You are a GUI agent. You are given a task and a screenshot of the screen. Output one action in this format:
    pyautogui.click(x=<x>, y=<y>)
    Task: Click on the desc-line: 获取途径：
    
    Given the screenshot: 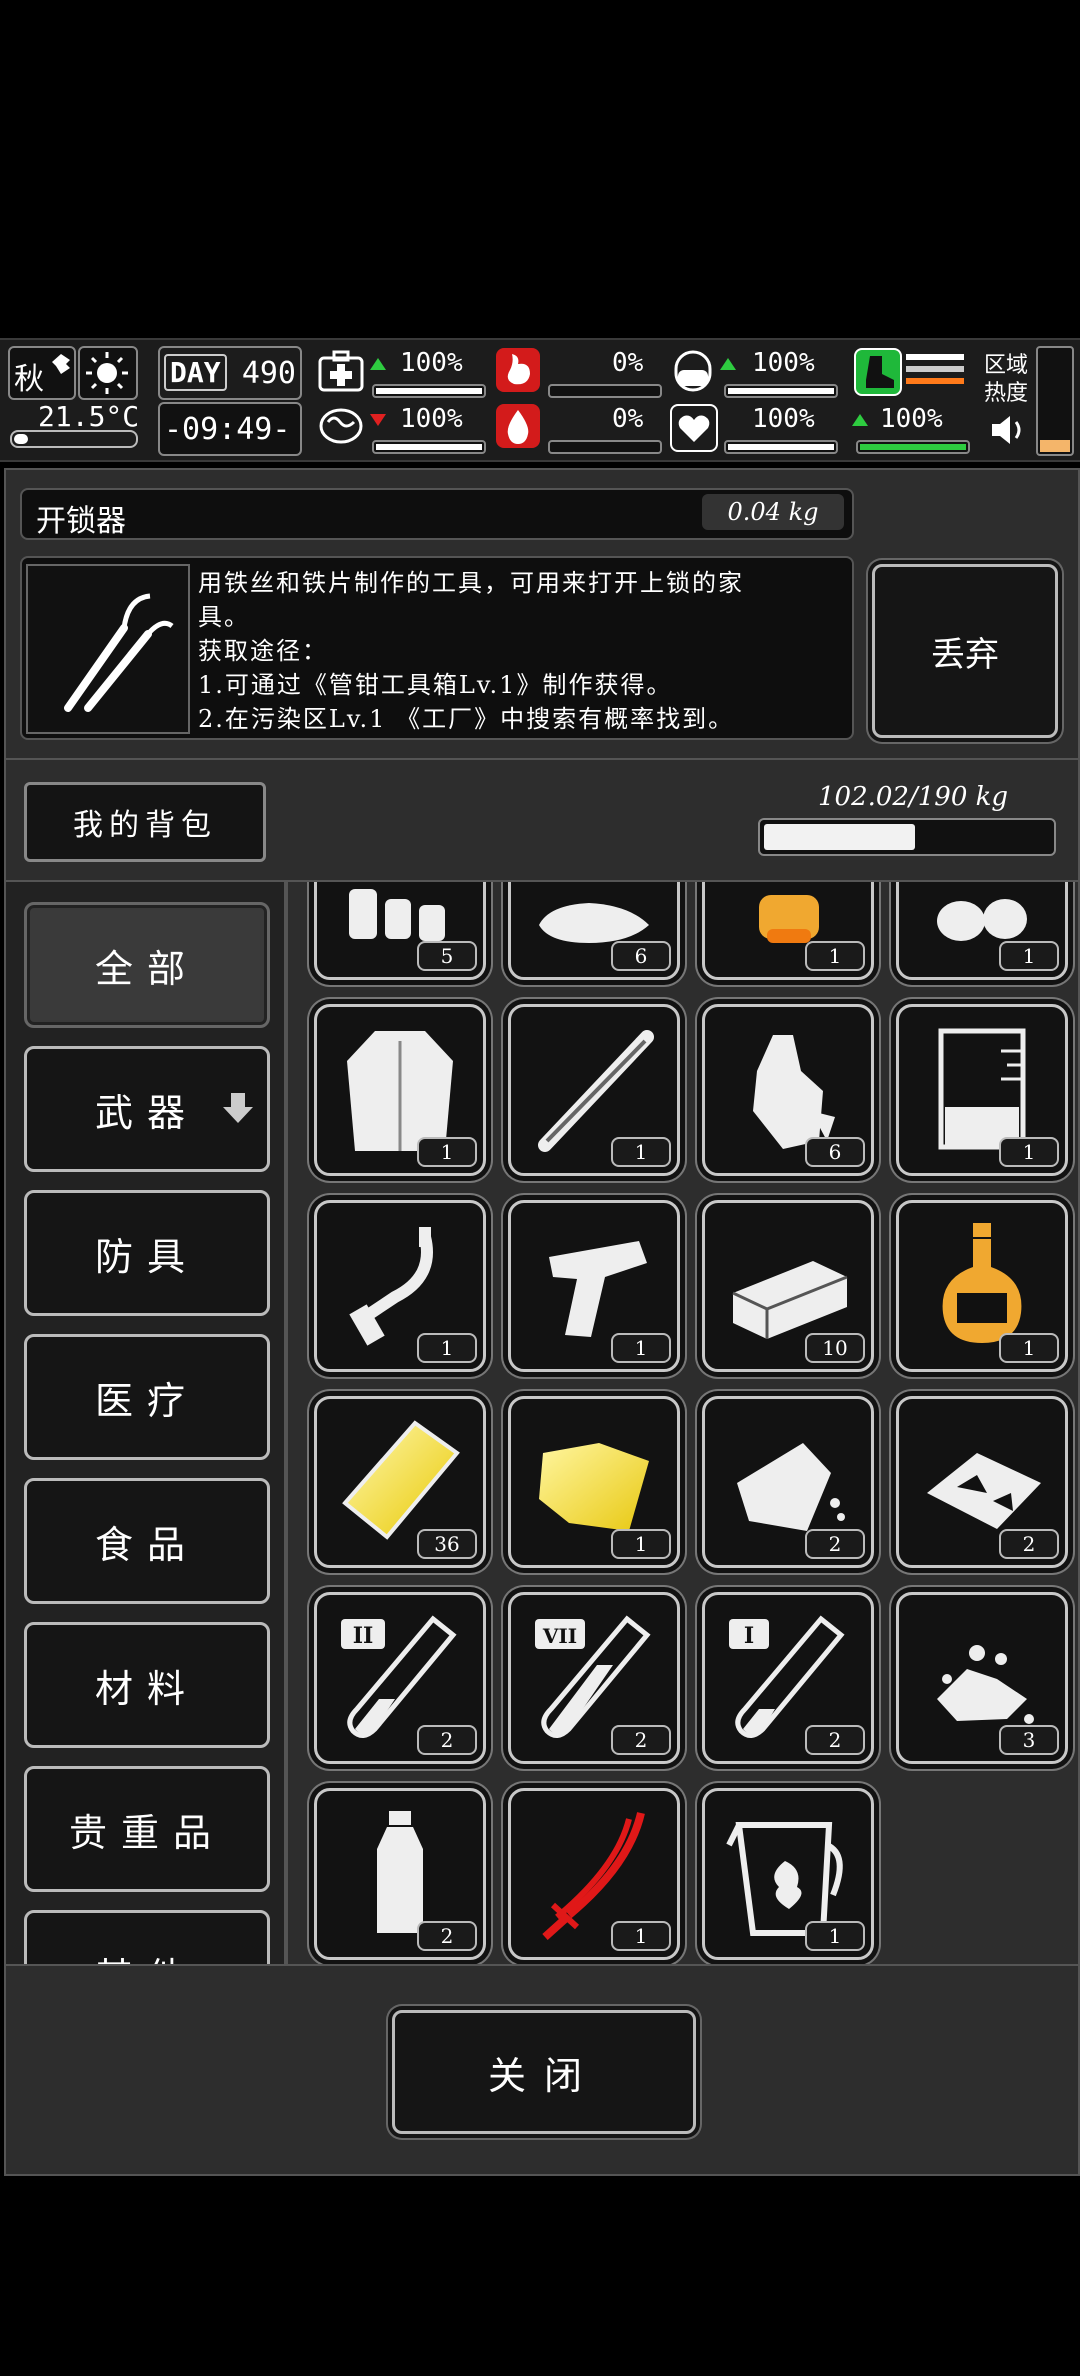 What is the action you would take?
    pyautogui.click(x=263, y=651)
    